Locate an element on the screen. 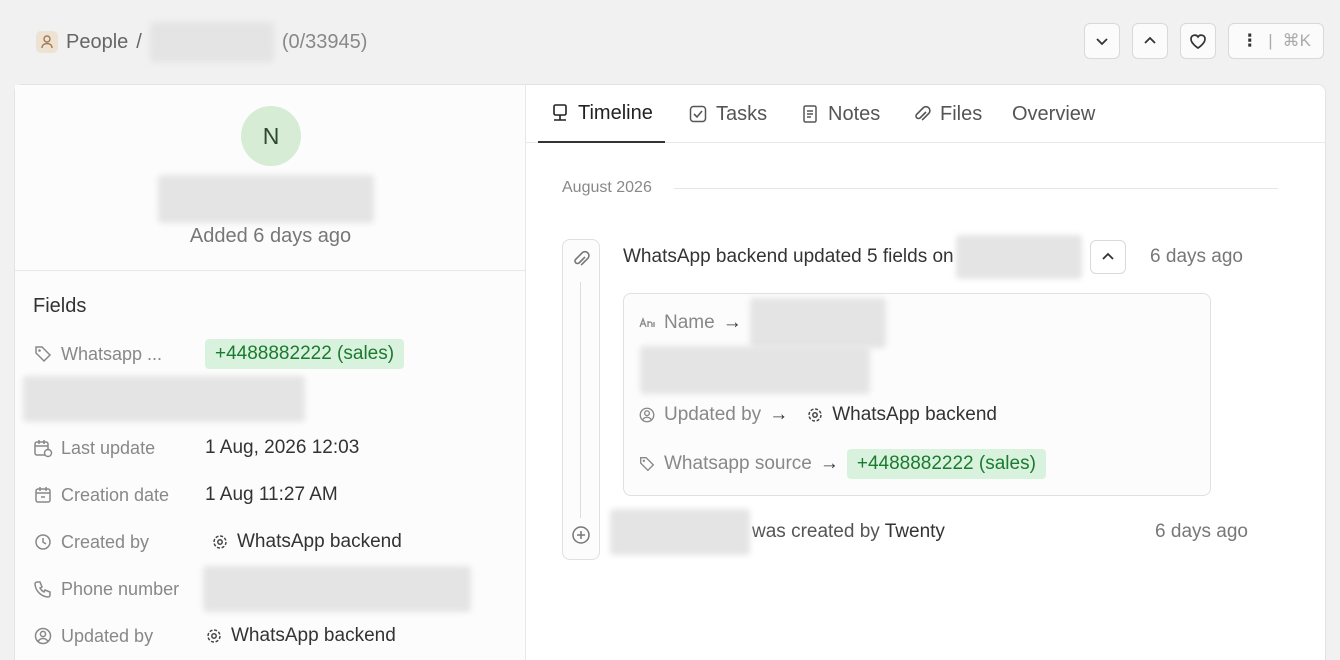 This screenshot has width=1340, height=660. text-icon is located at coordinates (647, 322).